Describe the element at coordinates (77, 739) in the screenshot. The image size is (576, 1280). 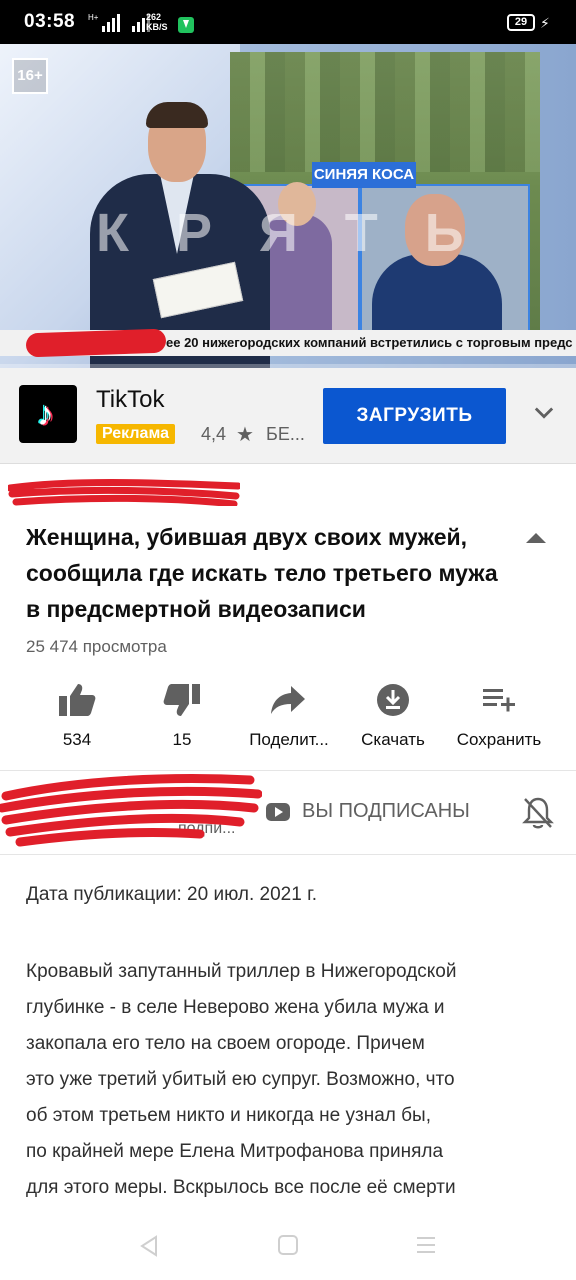
I see `like-count: 534` at that location.